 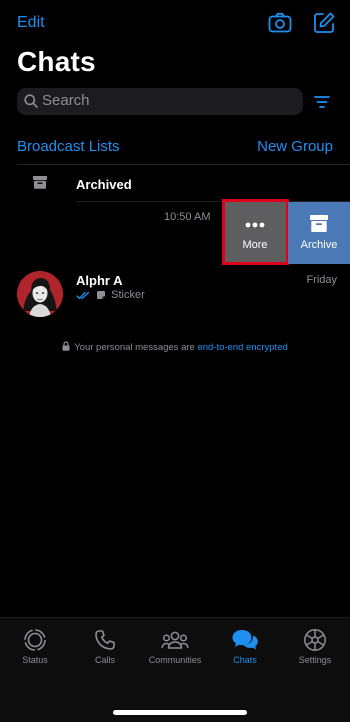 What do you see at coordinates (319, 245) in the screenshot?
I see `archive-label: Archive` at bounding box center [319, 245].